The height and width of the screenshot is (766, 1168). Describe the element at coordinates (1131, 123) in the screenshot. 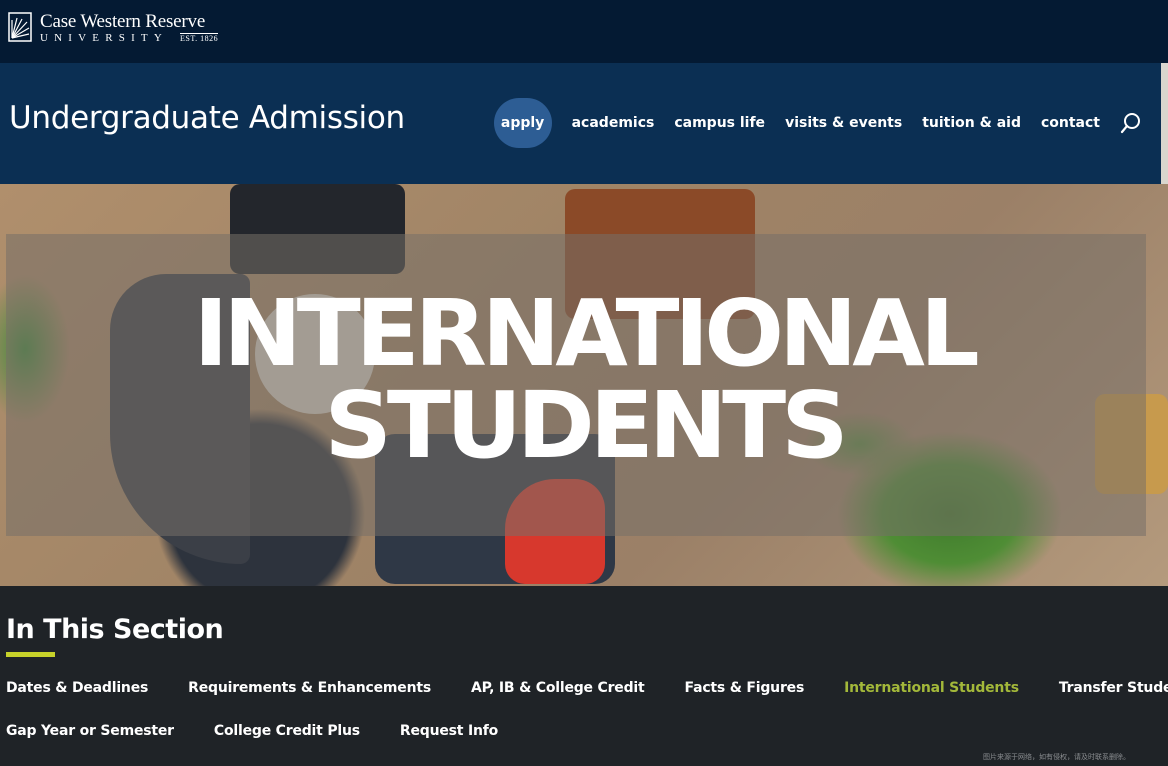

I see `search-icon` at that location.